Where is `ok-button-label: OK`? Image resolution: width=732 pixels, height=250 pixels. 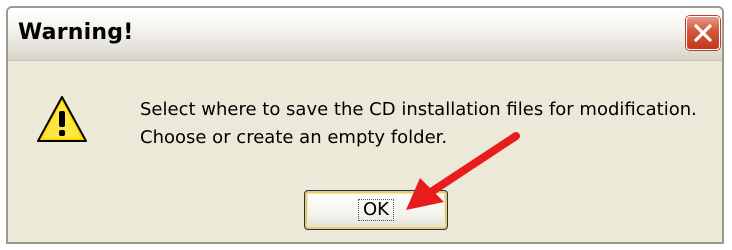 ok-button-label: OK is located at coordinates (376, 210).